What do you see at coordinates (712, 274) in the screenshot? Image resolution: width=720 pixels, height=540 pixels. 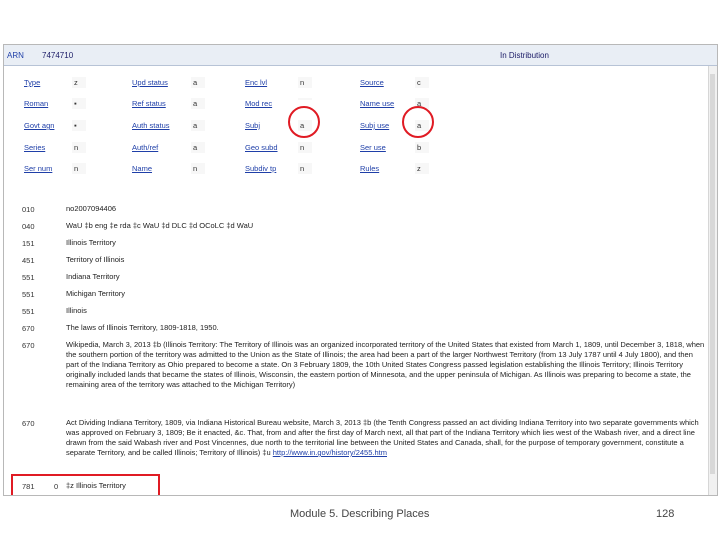 I see `scrollbar-thumb` at bounding box center [712, 274].